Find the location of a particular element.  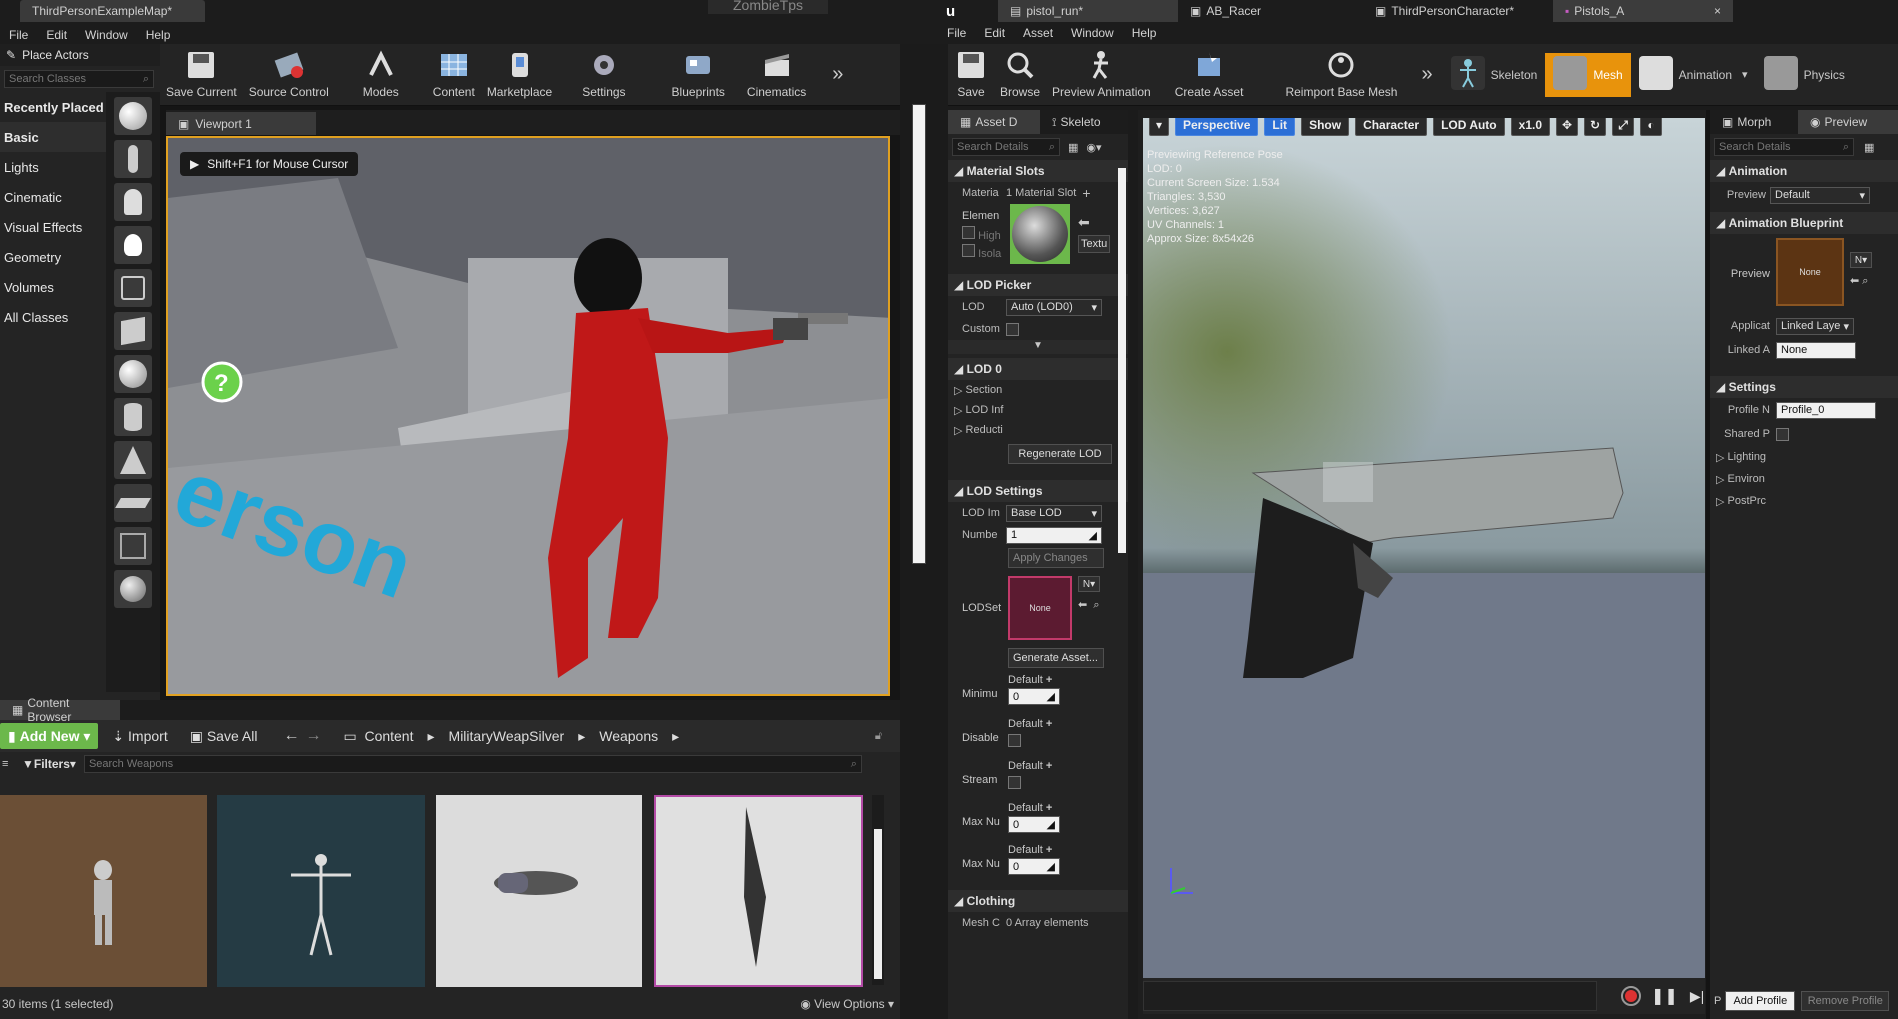

section-animation: ◢ Animation is located at coordinates (1804, 171).